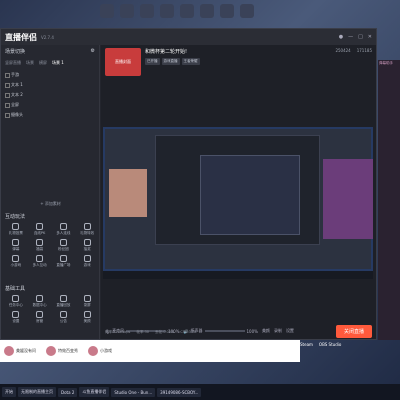 This screenshot has height=400, width=400. Describe the element at coordinates (389, 200) in the screenshot. I see `danmaku-panel: 弹幕助手` at that location.